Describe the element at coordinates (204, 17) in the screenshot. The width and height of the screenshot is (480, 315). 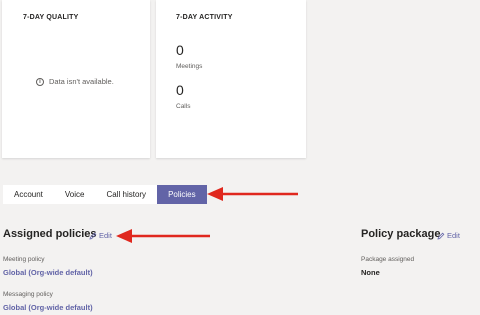
I see `activity-card-title: 7-DAY ACTIVITY` at that location.